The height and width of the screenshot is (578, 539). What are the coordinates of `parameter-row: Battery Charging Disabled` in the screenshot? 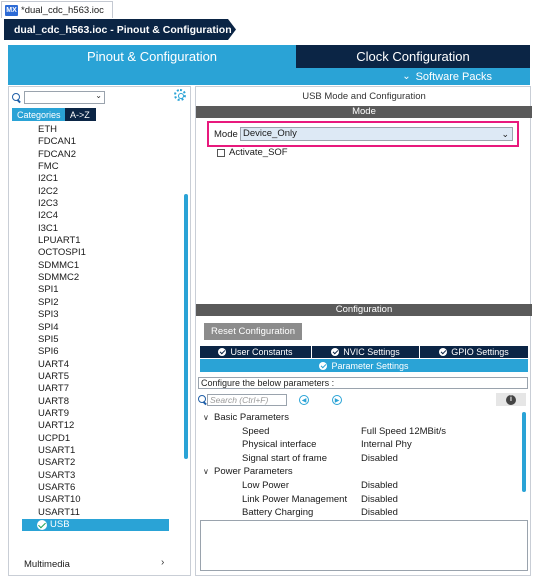 It's located at (358, 513).